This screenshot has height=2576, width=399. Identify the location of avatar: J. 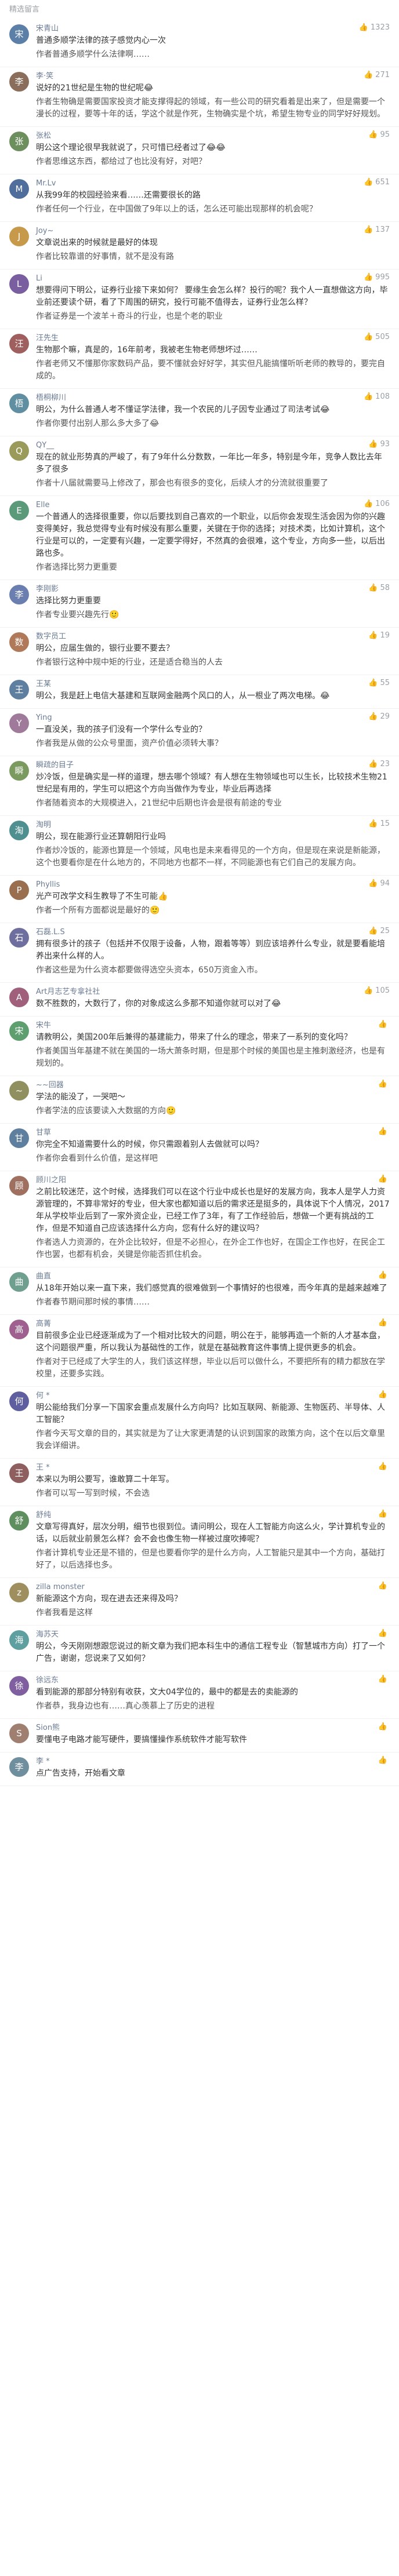
(19, 237).